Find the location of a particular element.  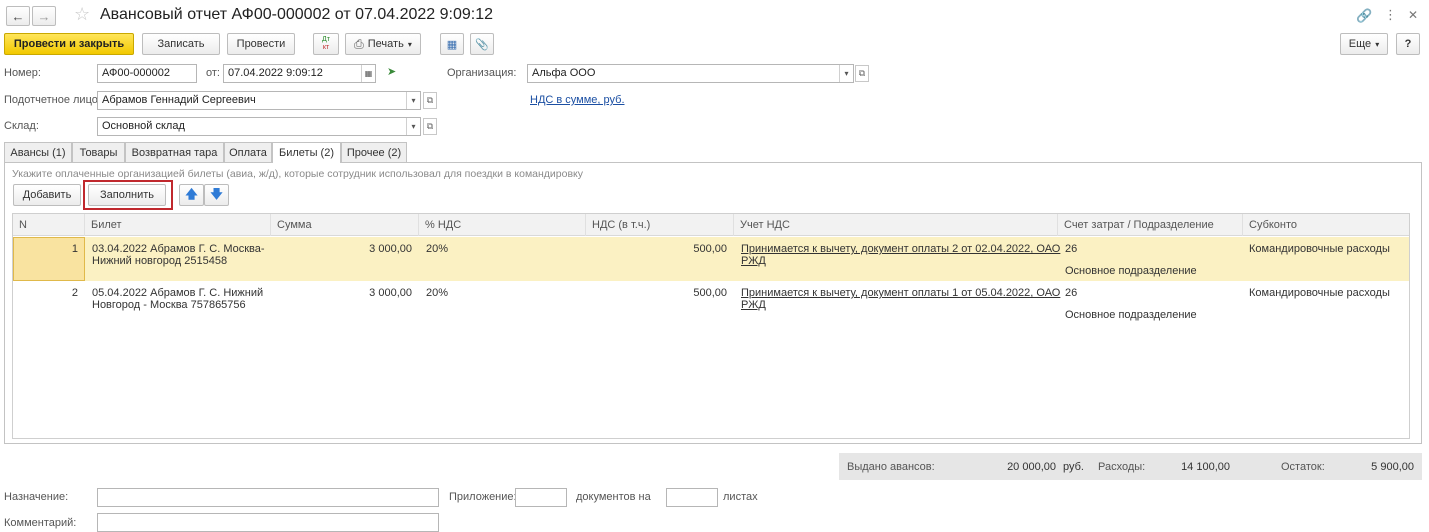

dtkt-button: Дт кт is located at coordinates (326, 44).